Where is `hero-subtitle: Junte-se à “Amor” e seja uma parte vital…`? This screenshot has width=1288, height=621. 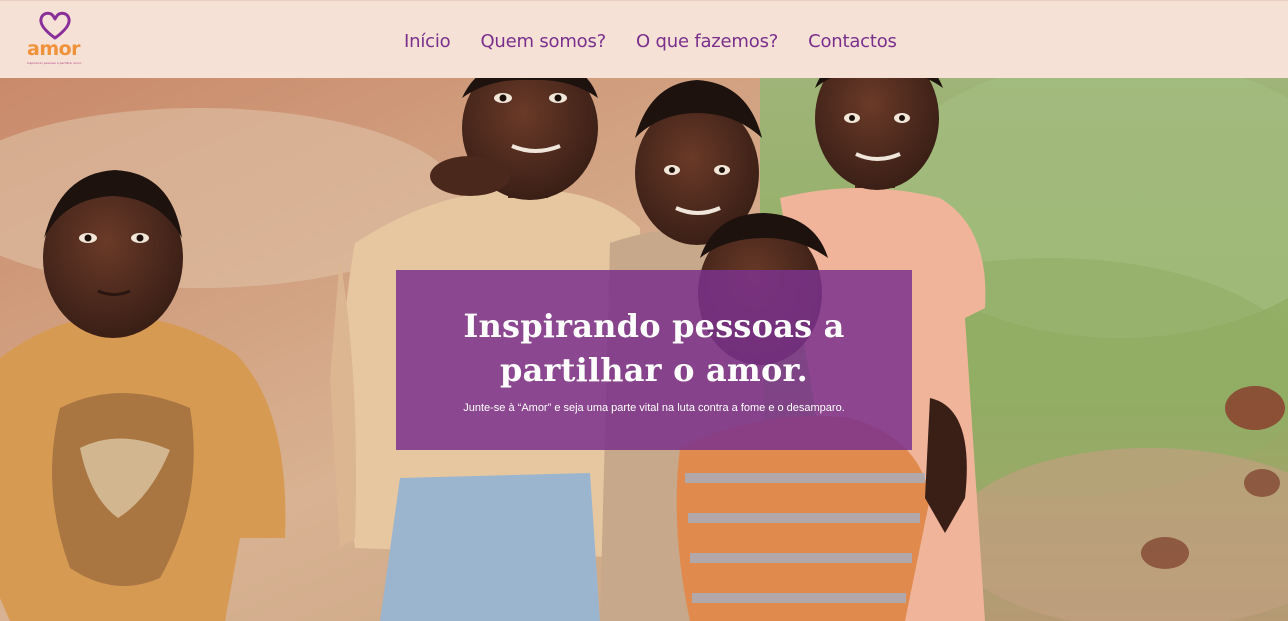
hero-subtitle: Junte-se à “Amor” e seja uma parte vital… is located at coordinates (654, 408).